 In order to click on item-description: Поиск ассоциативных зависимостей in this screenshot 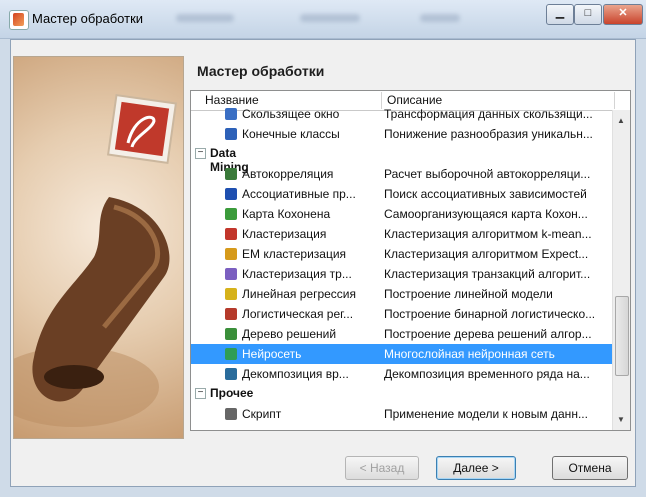, I will do `click(485, 194)`.